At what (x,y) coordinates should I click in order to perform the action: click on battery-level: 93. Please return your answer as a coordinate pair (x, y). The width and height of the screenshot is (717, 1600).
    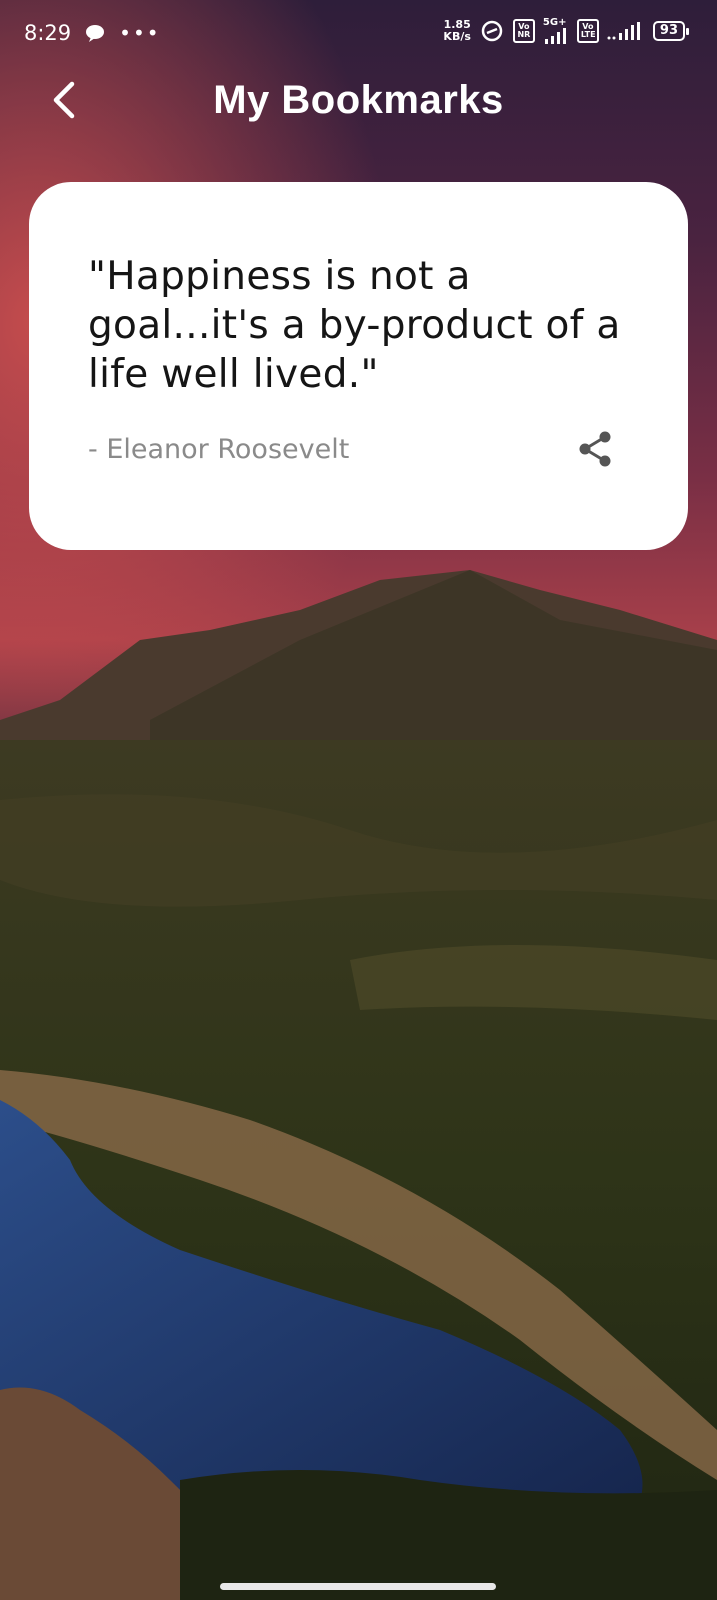
    Looking at the image, I should click on (668, 30).